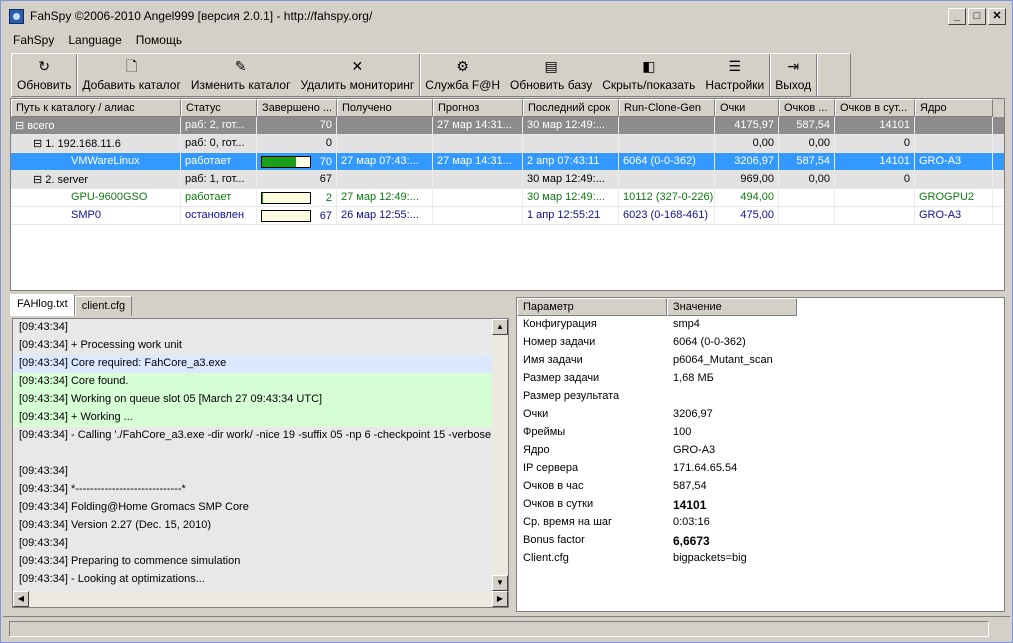  Describe the element at coordinates (747, 108) in the screenshot. I see `column-header: Очки` at that location.